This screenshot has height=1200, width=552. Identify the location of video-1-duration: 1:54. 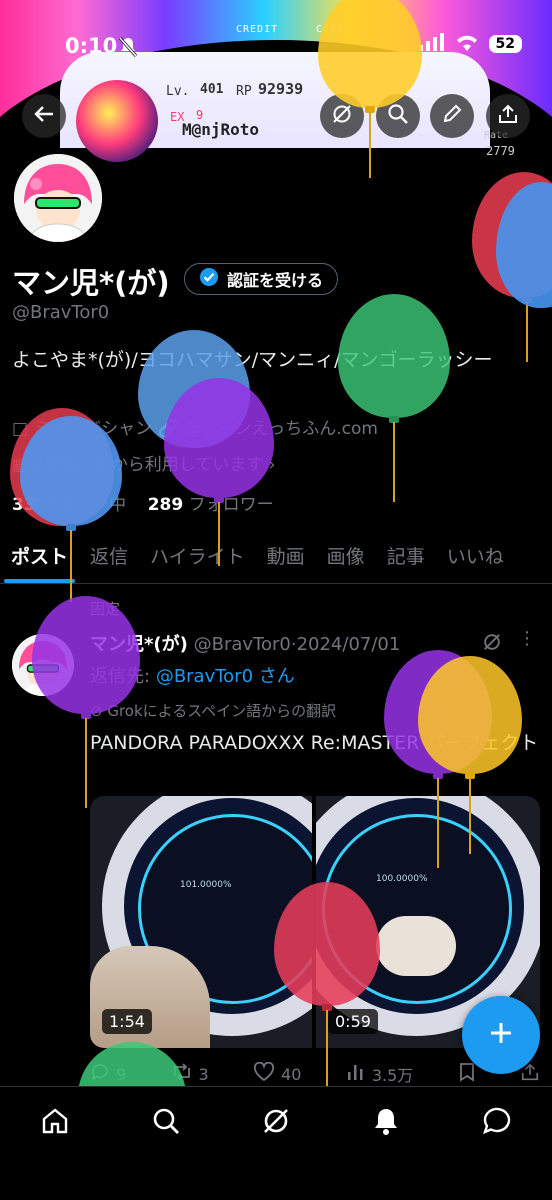
(127, 1021).